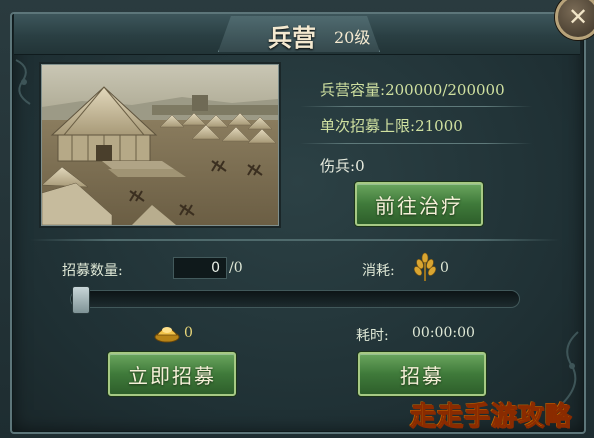 The image size is (594, 438). I want to click on heal-button: 前往治疗, so click(419, 204).